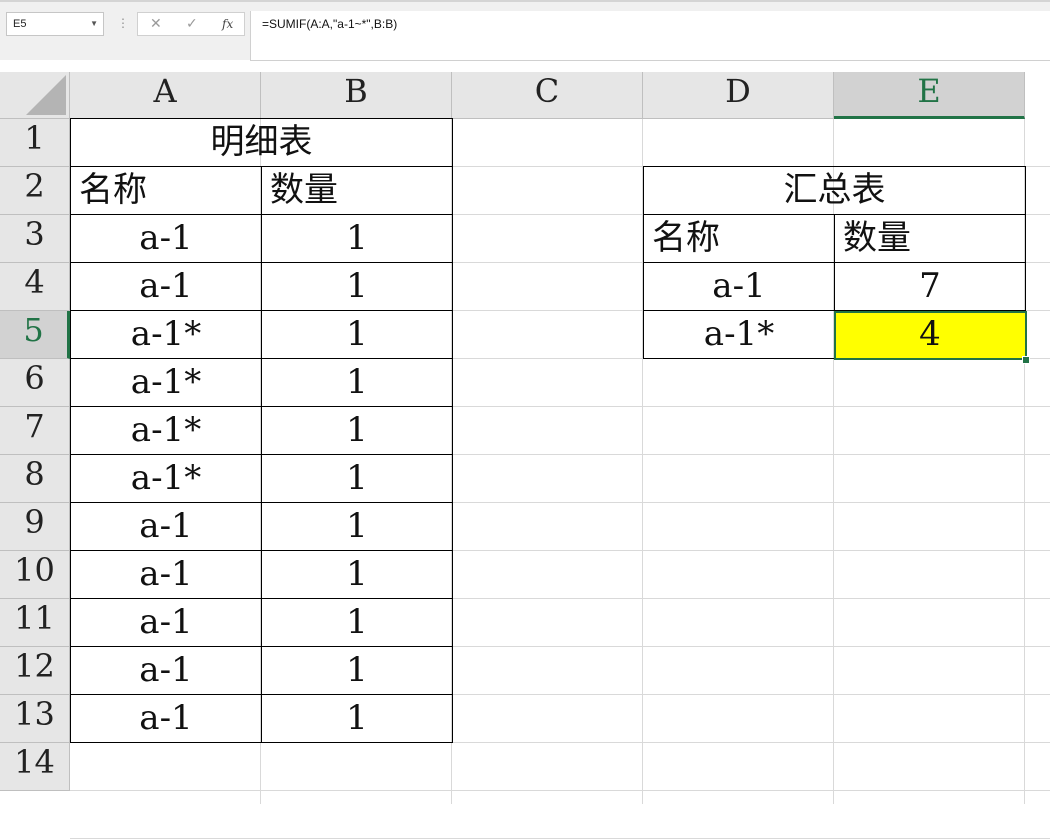 Image resolution: width=1050 pixels, height=839 pixels. Describe the element at coordinates (930, 286) in the screenshot. I see `summary-qty-cell: 7` at that location.